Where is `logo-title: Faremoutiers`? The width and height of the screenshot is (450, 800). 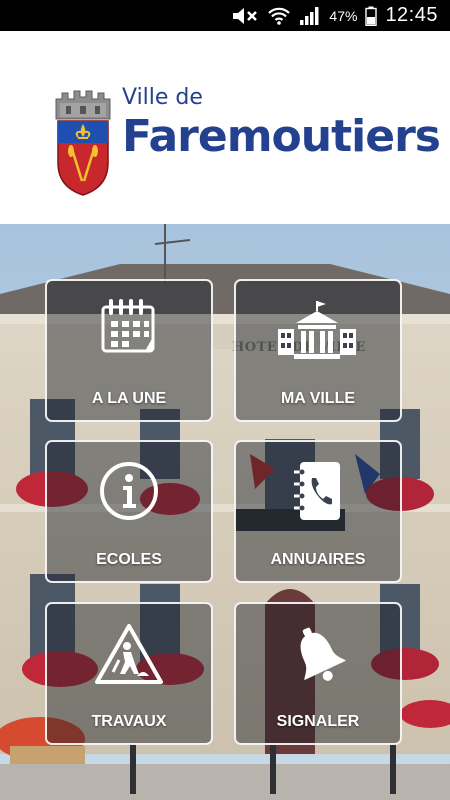
logo-title: Faremoutiers is located at coordinates (281, 136).